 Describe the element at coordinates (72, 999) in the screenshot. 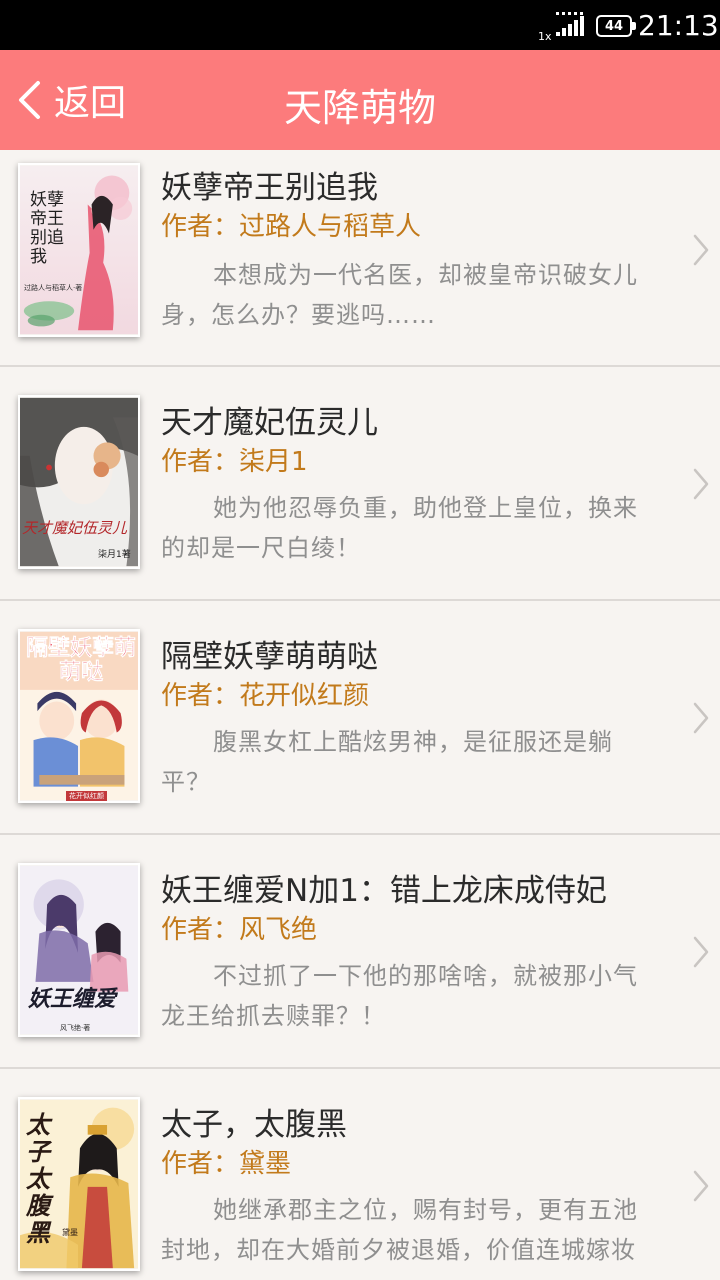

I see `cover-title: 妖王缠爱` at that location.